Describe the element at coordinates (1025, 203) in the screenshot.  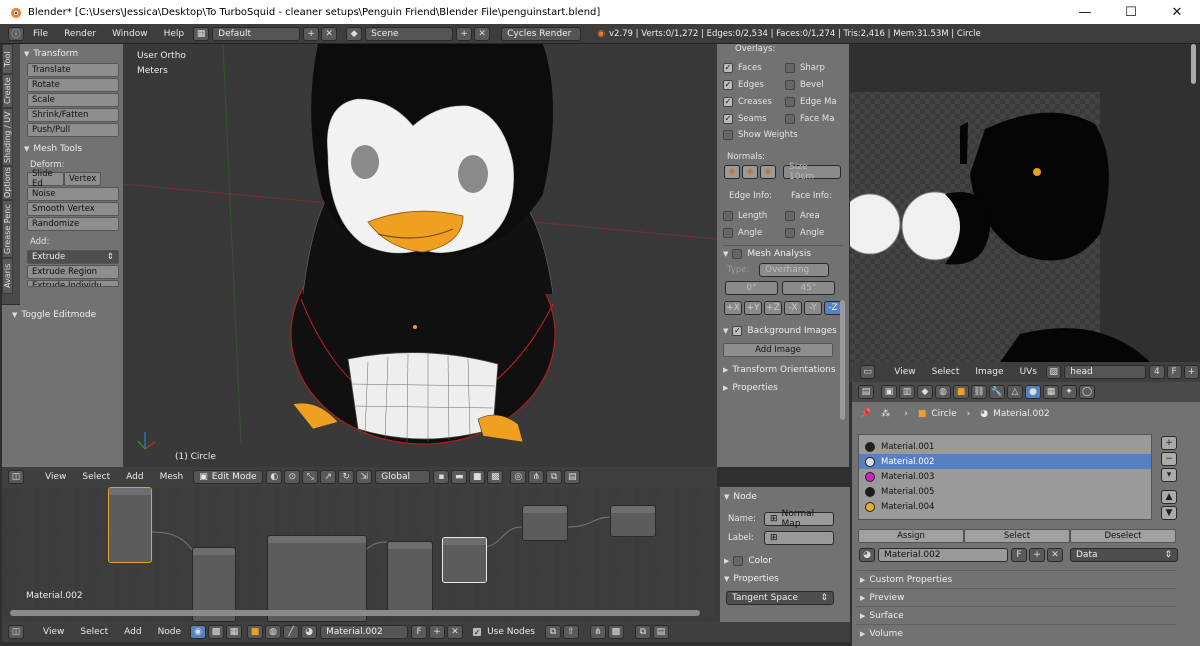
I see `uv-image-editor` at that location.